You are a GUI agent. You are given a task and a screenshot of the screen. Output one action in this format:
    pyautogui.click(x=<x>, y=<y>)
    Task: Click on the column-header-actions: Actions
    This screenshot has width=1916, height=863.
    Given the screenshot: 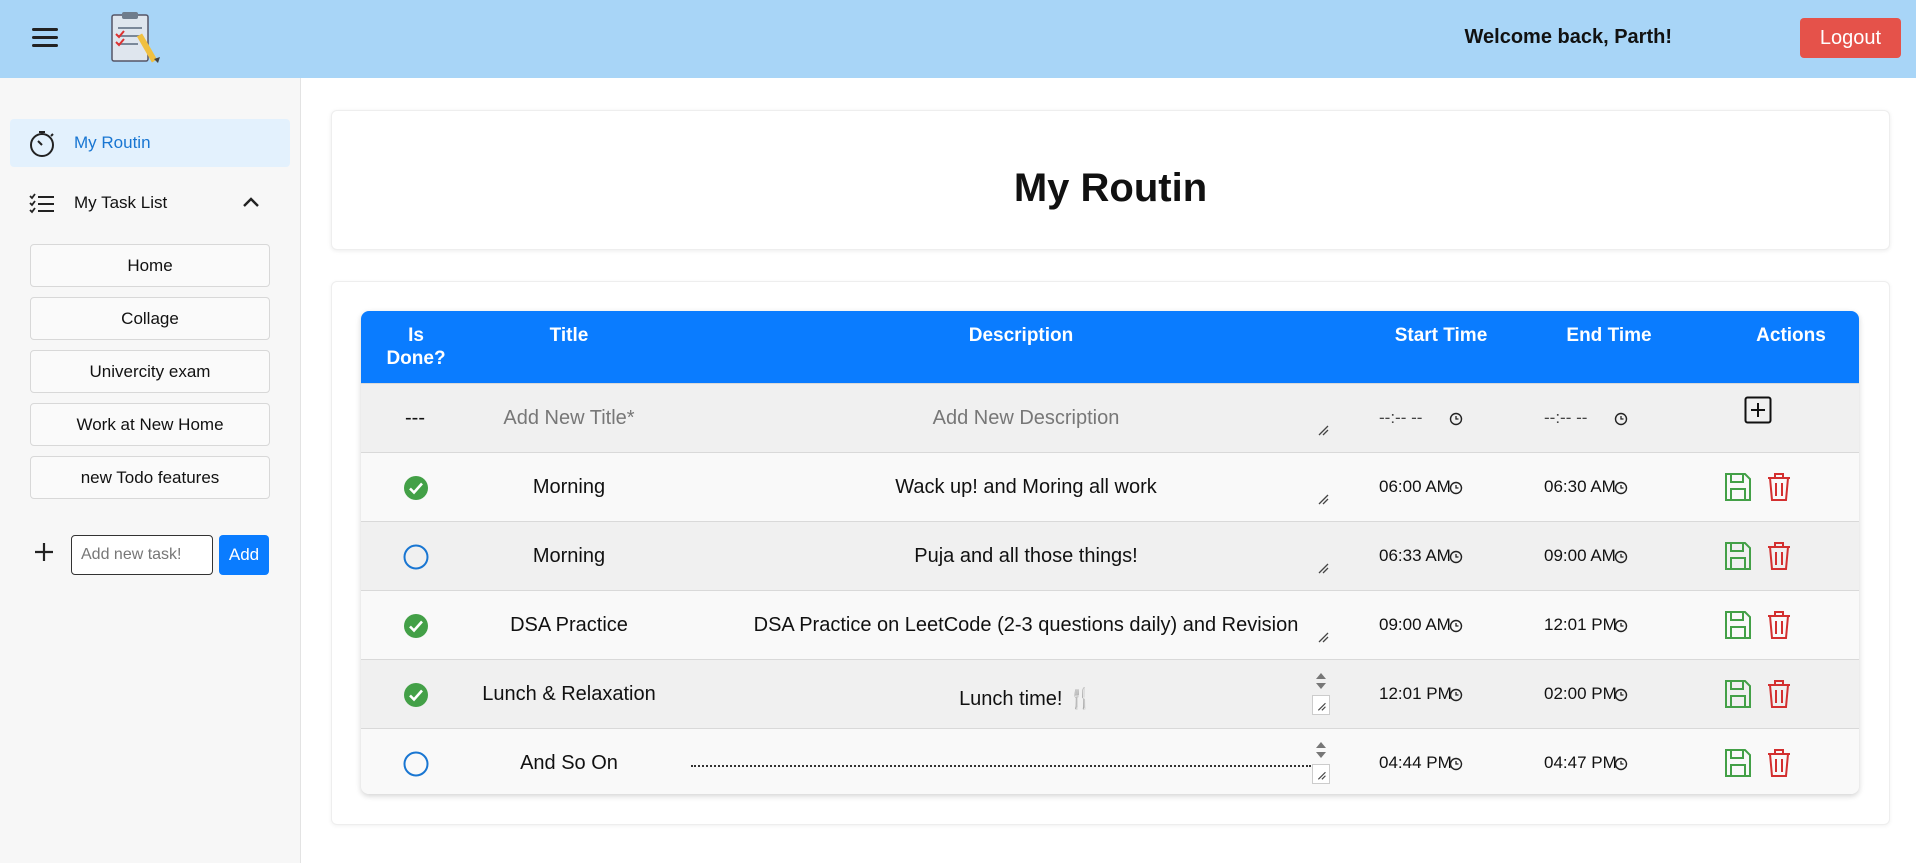 What is the action you would take?
    pyautogui.click(x=1791, y=335)
    